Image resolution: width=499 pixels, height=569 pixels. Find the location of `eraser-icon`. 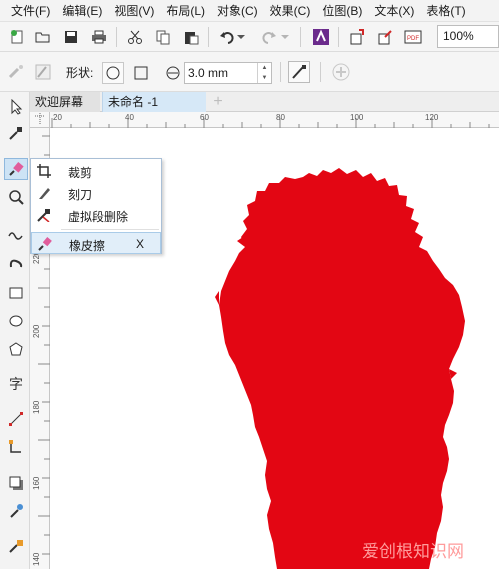

eraser-icon is located at coordinates (45, 244).